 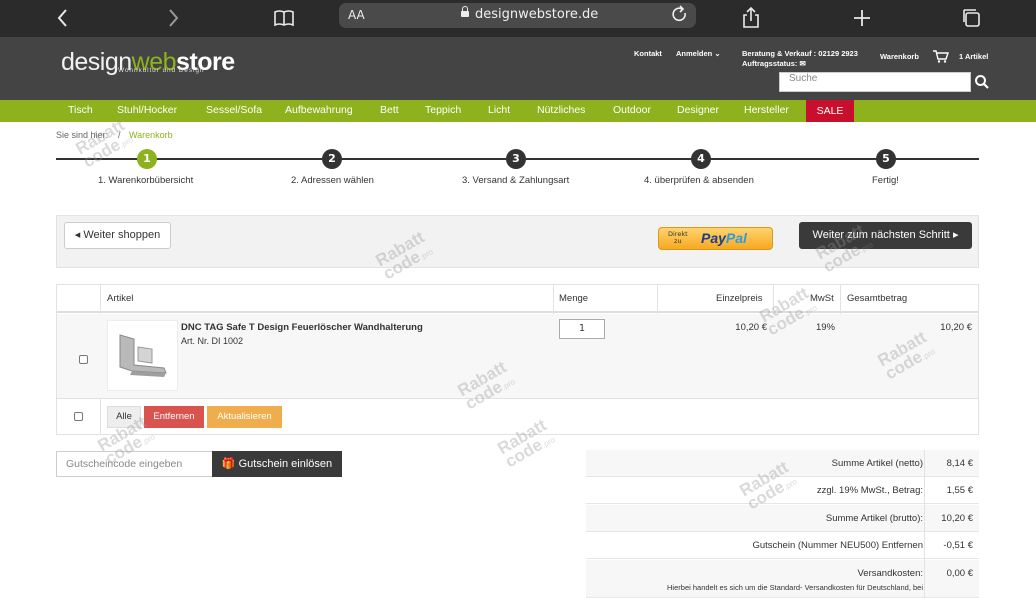 What do you see at coordinates (886, 159) in the screenshot?
I see `step-5-circle: 5` at bounding box center [886, 159].